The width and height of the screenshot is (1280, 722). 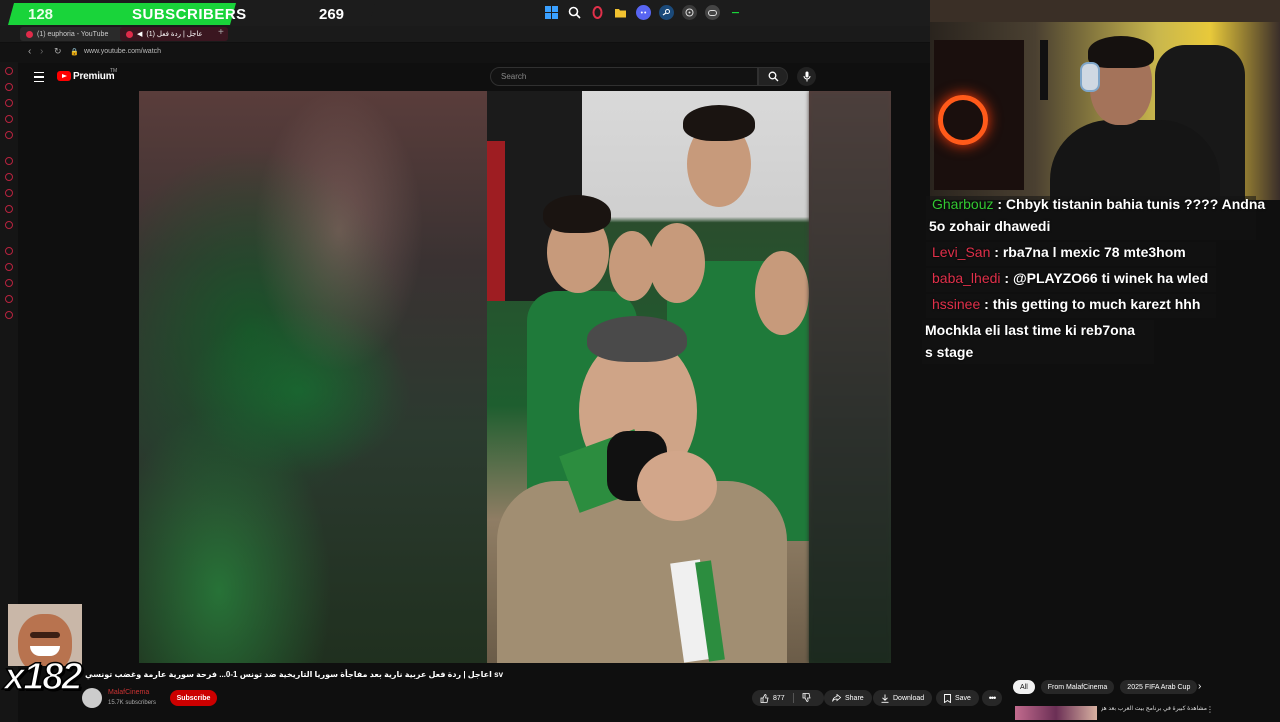 I want to click on chat-text: Mochkla eli last time ki reb7ona, so click(x=1030, y=330).